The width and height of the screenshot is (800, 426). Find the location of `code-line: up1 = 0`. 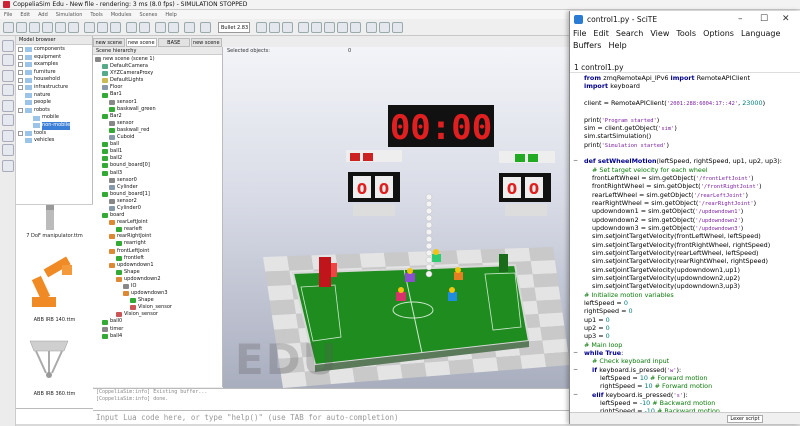

code-line: up1 = 0 is located at coordinates (685, 320).